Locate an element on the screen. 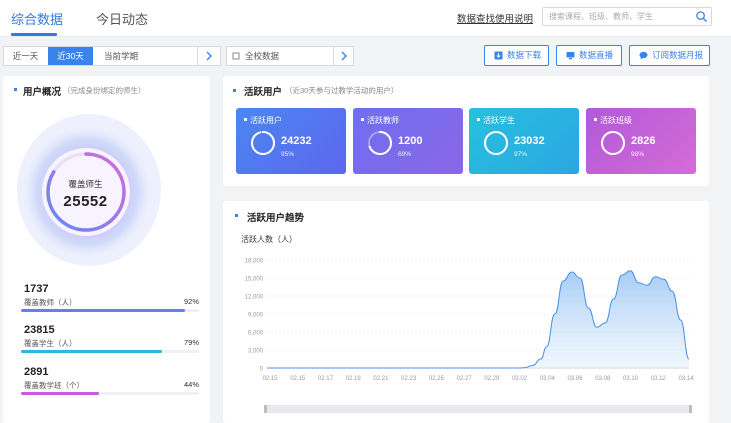 The width and height of the screenshot is (731, 423). stat-label: 覆盖教师（人） is located at coordinates (50, 302).